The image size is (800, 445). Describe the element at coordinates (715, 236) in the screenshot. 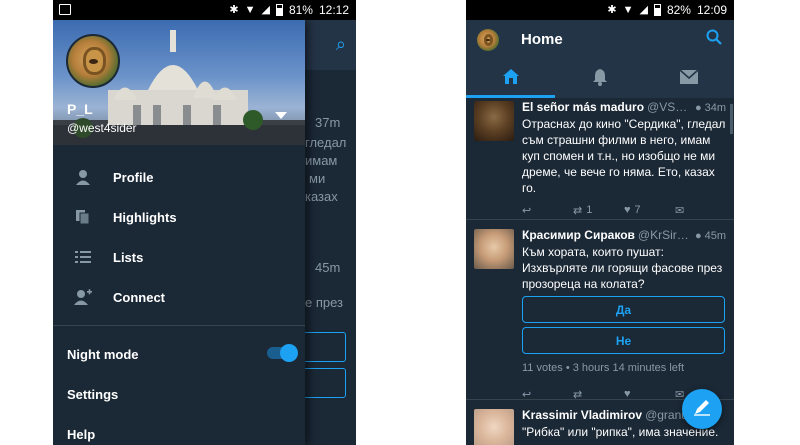

I see `tweet-time: 45m` at that location.